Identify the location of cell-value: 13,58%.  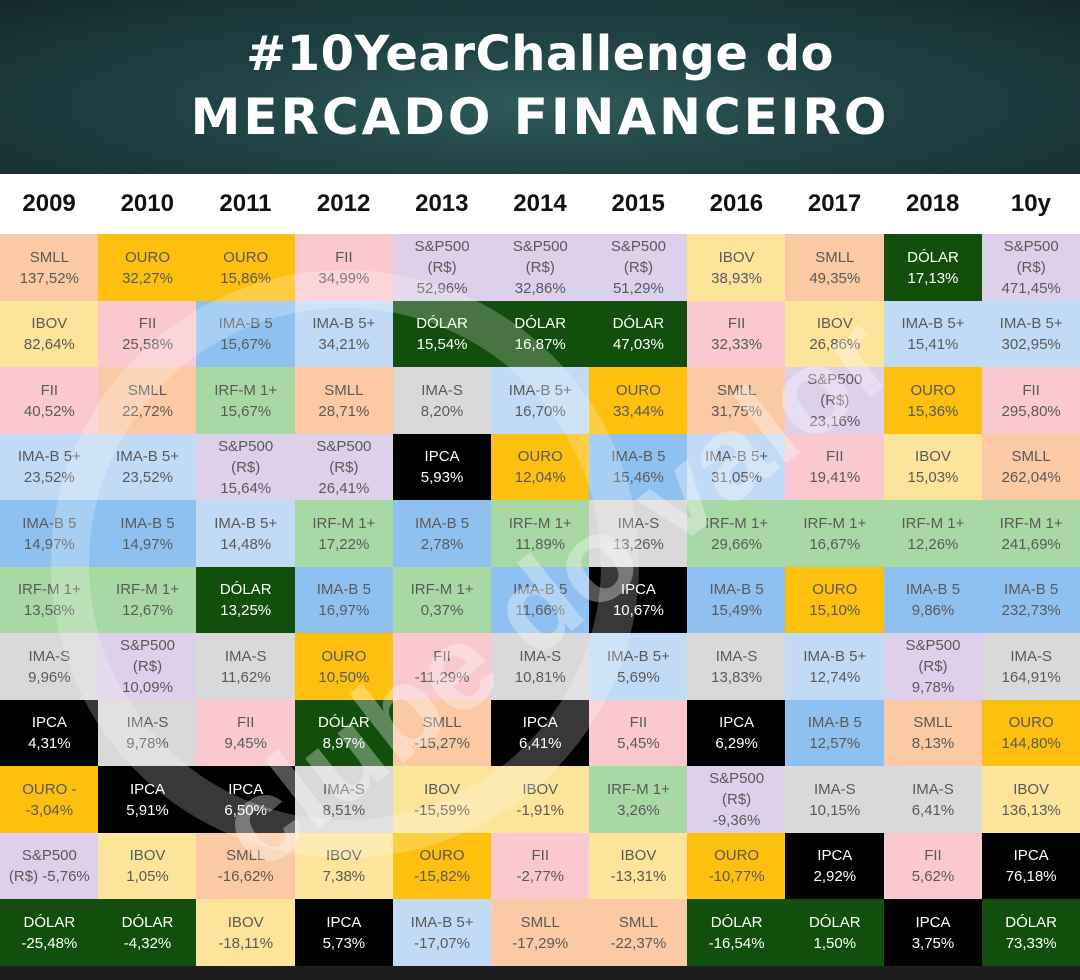
(49, 611).